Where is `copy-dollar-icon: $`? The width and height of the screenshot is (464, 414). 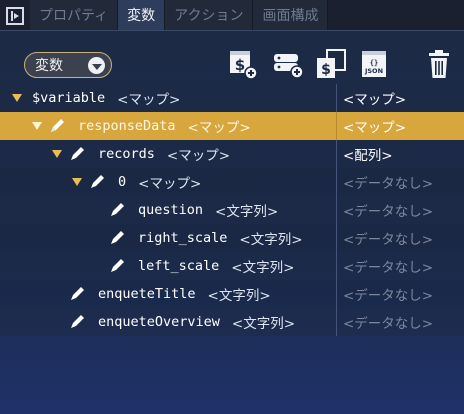
copy-dollar-icon: $ is located at coordinates (331, 63).